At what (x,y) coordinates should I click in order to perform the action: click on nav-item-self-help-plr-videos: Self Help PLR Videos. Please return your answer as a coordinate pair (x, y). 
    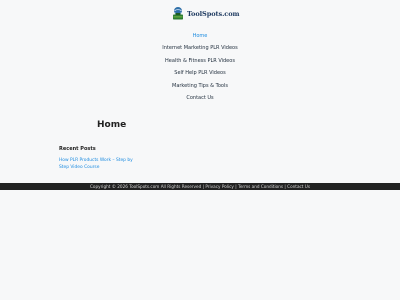
    Looking at the image, I should click on (200, 73).